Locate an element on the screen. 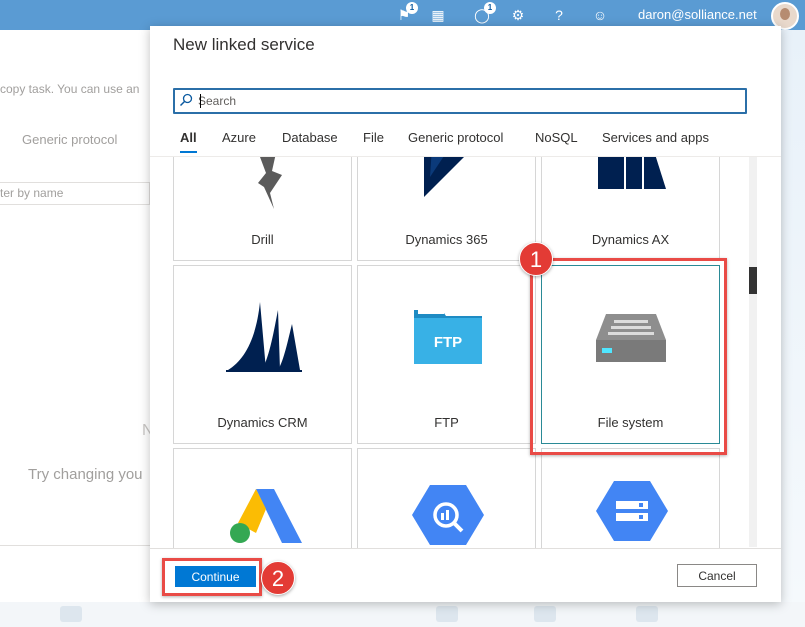 This screenshot has width=805, height=627. tile-dynamics-365: Dynamics 365 is located at coordinates (446, 209).